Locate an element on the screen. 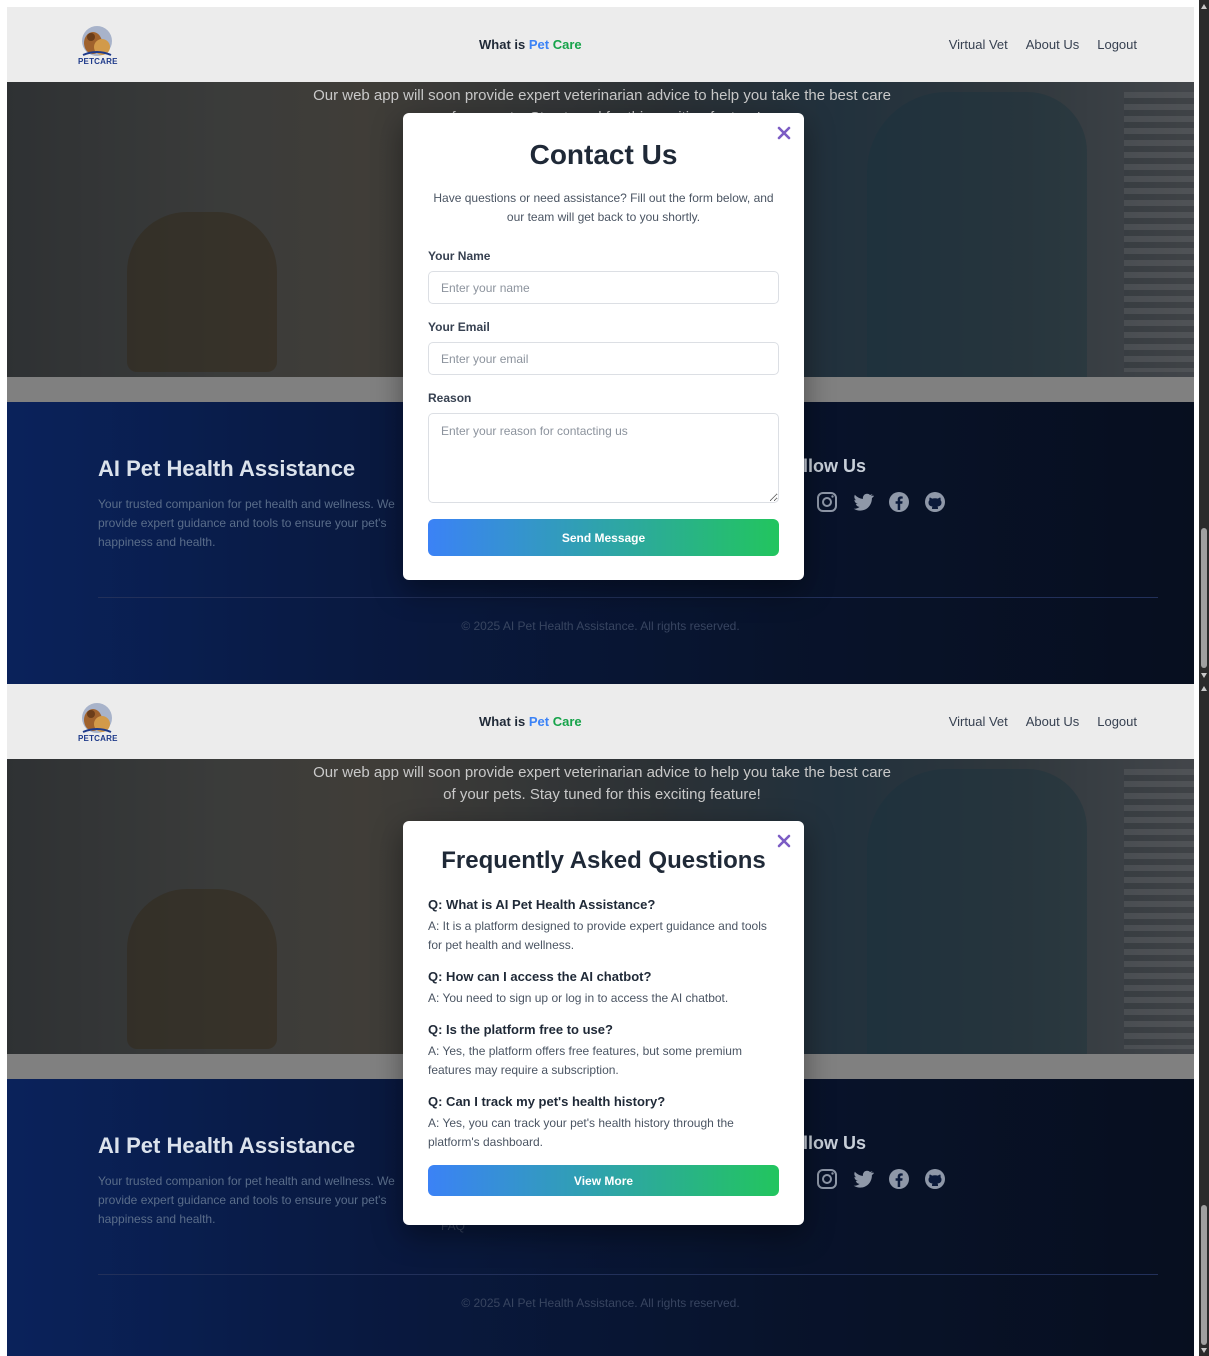  name-input is located at coordinates (603, 287).